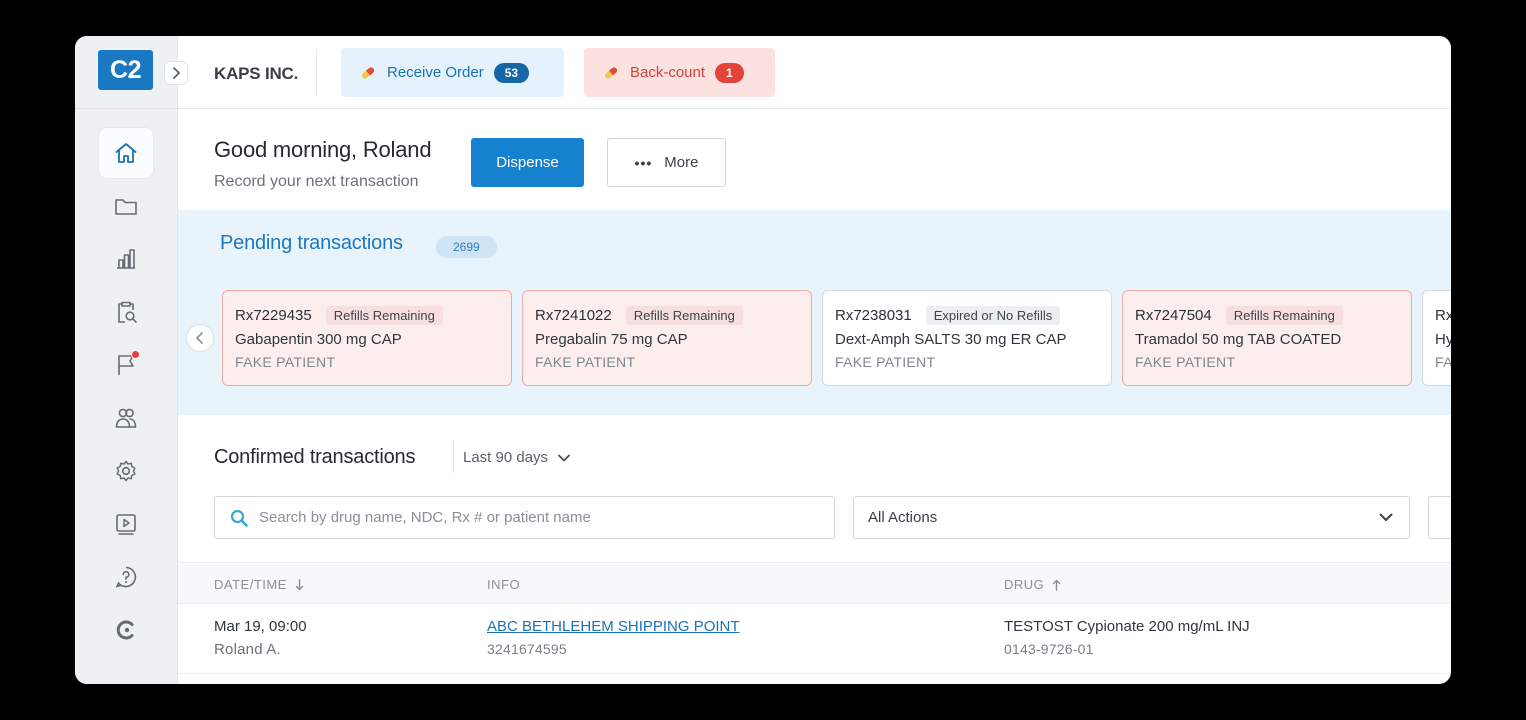  What do you see at coordinates (250, 584) in the screenshot?
I see `column-header-date-label: DATE/TIME` at bounding box center [250, 584].